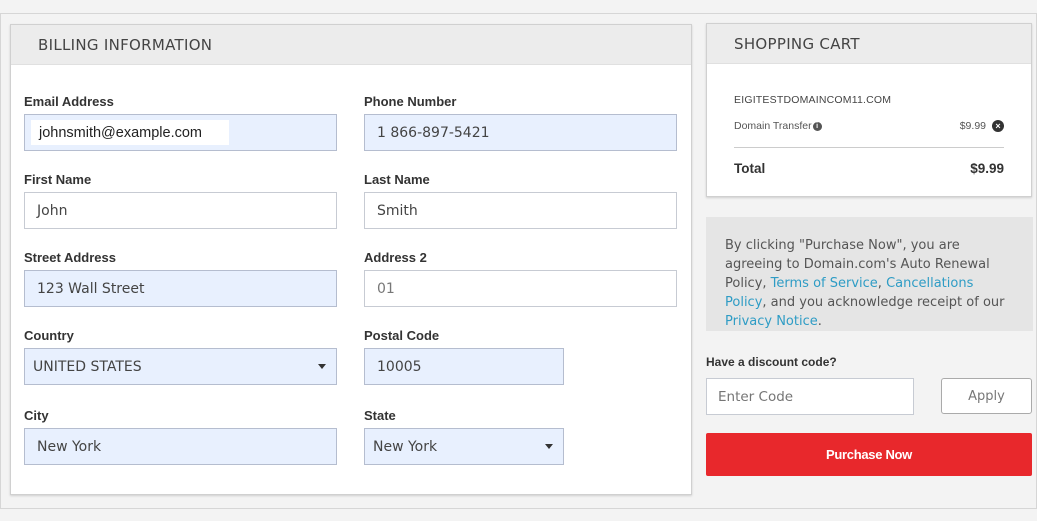 The height and width of the screenshot is (521, 1037). I want to click on cart-total-row: Total $9.99, so click(869, 168).